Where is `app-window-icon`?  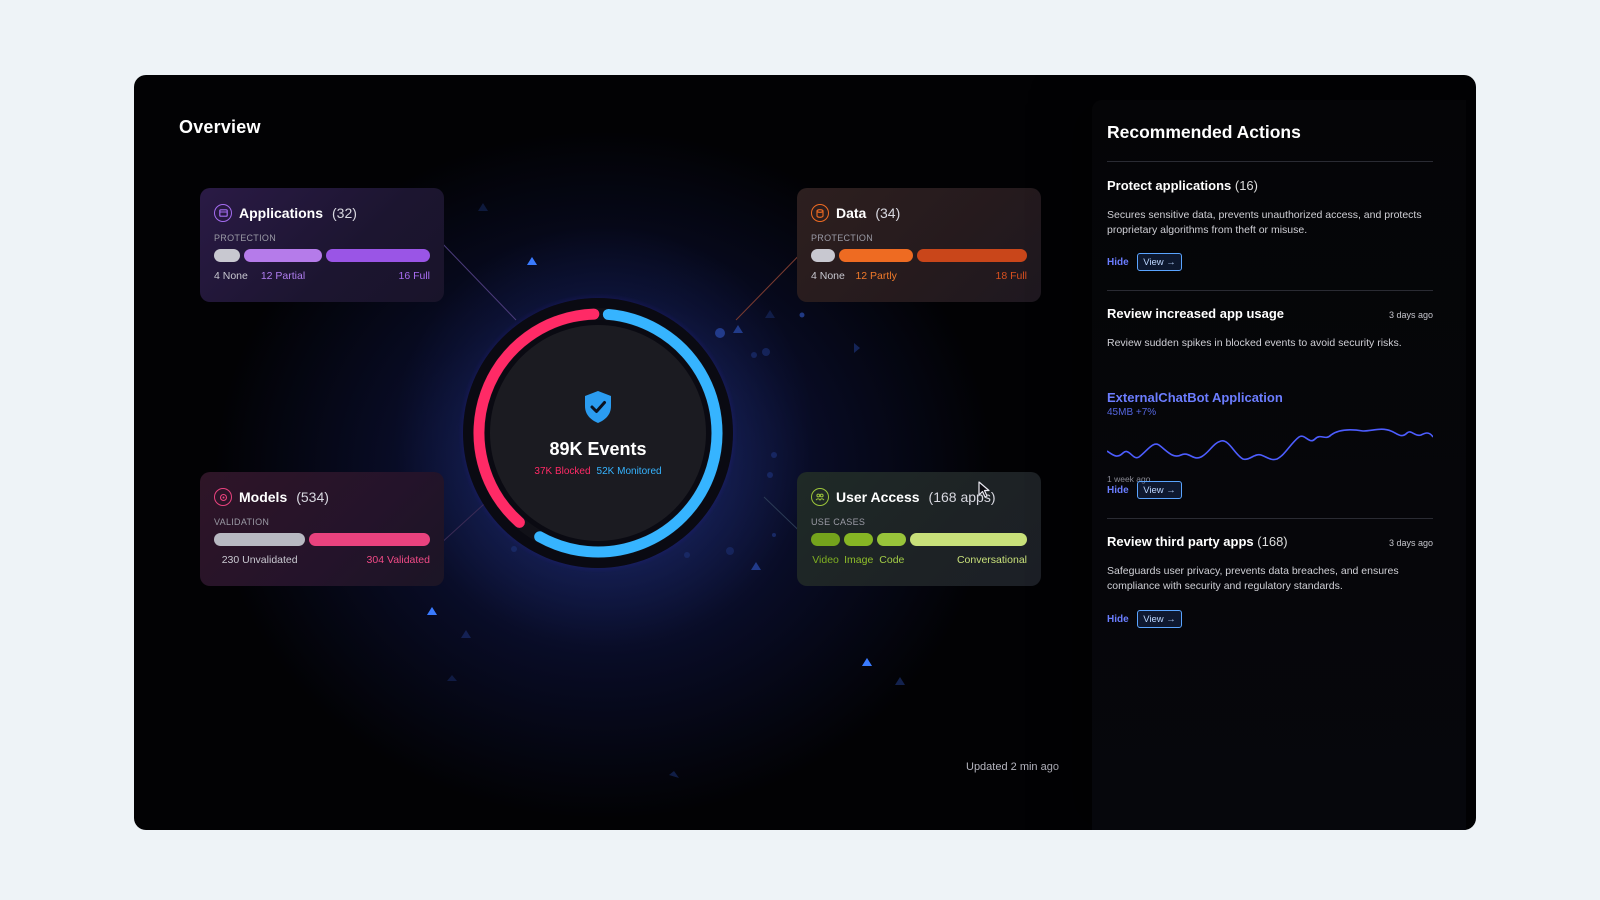 app-window-icon is located at coordinates (223, 213).